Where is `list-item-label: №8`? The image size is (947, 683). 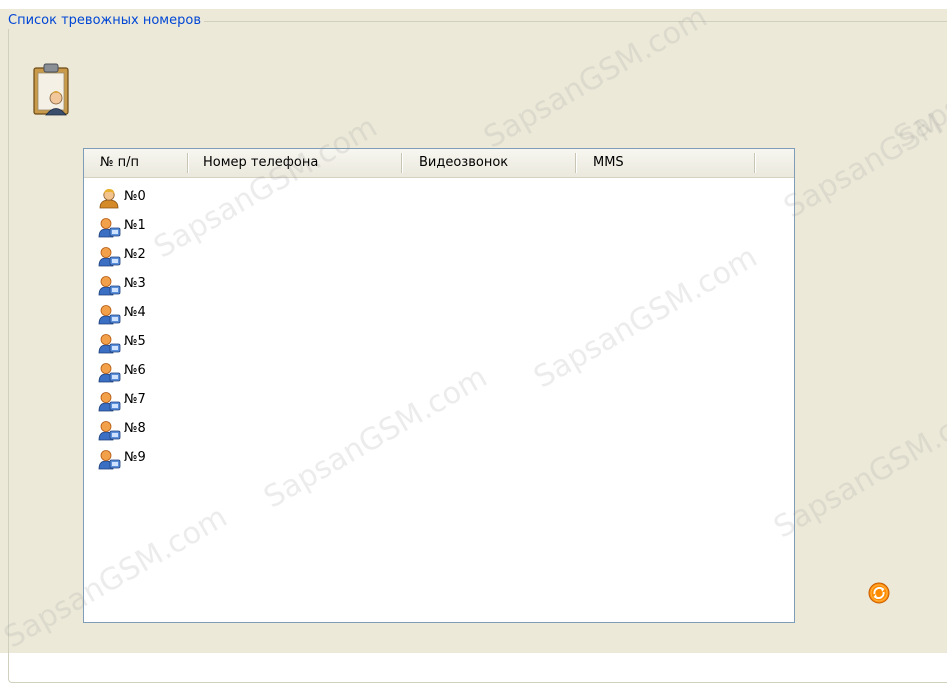
list-item-label: №8 is located at coordinates (135, 428).